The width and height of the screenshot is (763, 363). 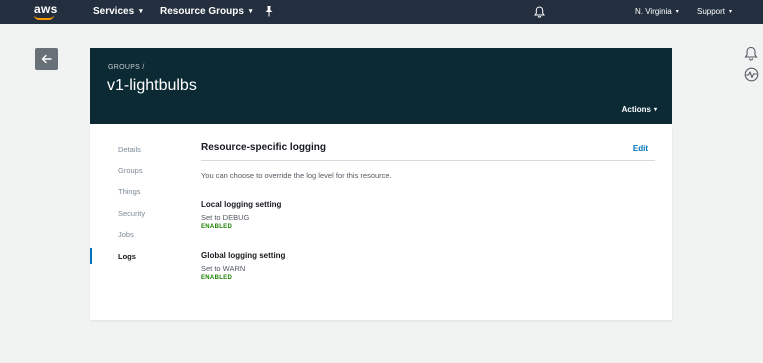 I want to click on aws-logo-smile, so click(x=44, y=17).